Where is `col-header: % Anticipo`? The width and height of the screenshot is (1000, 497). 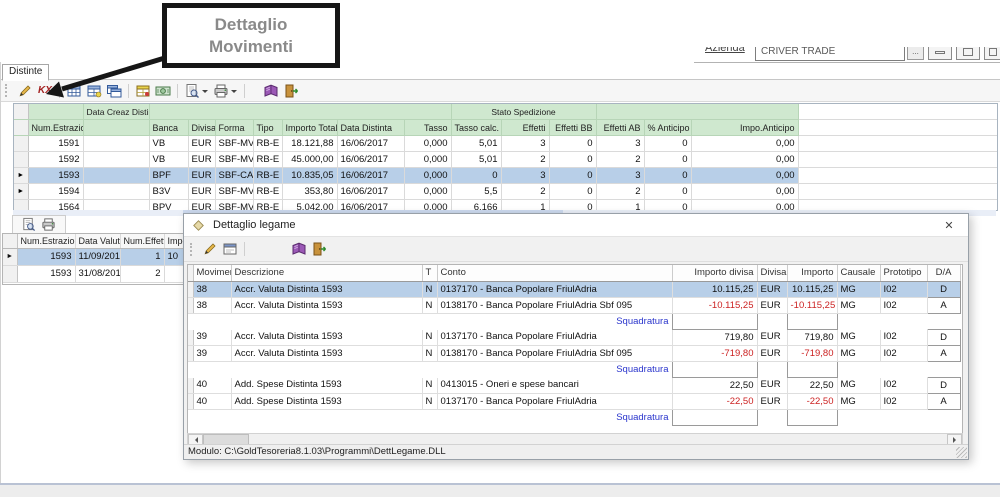
col-header: % Anticipo is located at coordinates (668, 127).